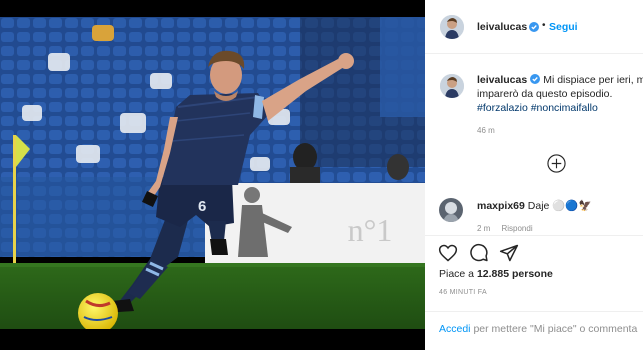  I want to click on caption-text-line2: imparerò da questo episodio., so click(545, 94).